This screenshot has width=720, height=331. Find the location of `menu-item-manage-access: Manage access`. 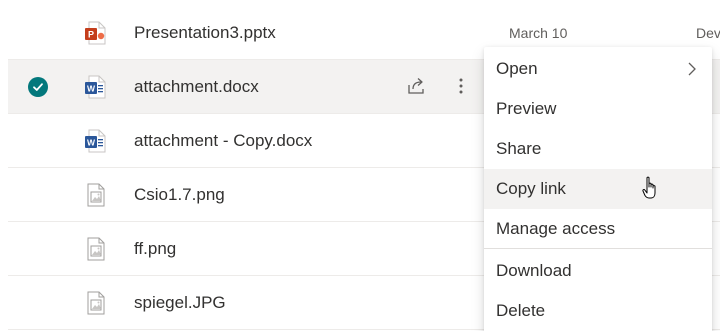

menu-item-manage-access: Manage access is located at coordinates (598, 229).